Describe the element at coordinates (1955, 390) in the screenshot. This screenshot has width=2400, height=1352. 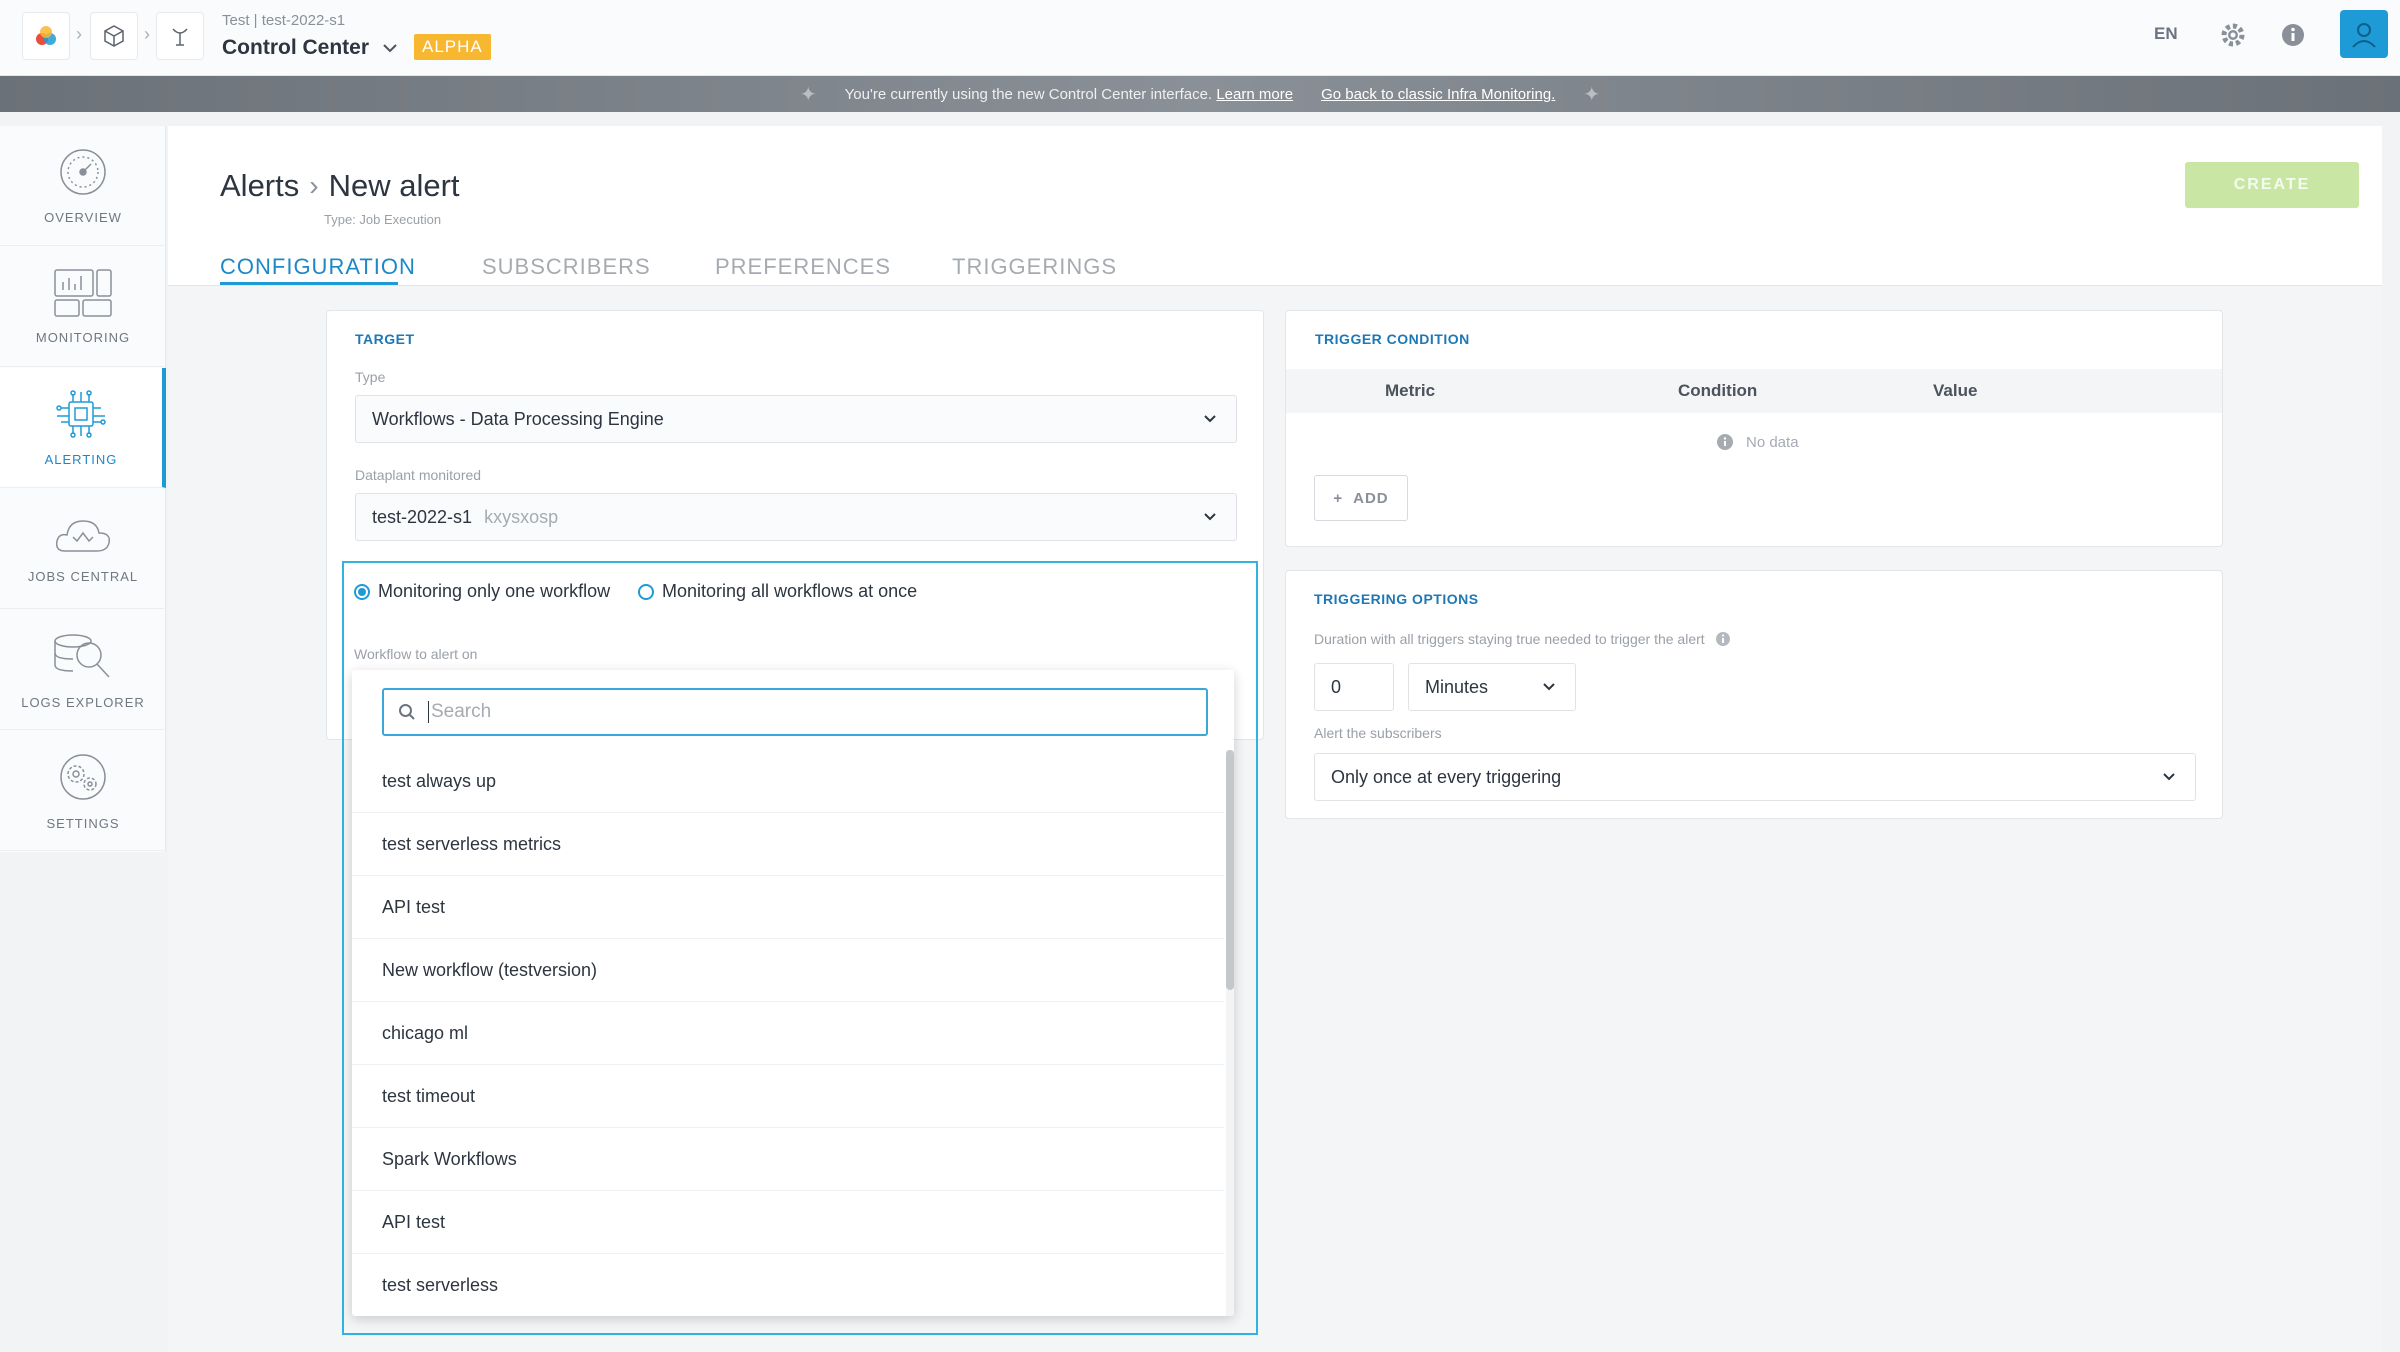
I see `column-value: Value` at that location.